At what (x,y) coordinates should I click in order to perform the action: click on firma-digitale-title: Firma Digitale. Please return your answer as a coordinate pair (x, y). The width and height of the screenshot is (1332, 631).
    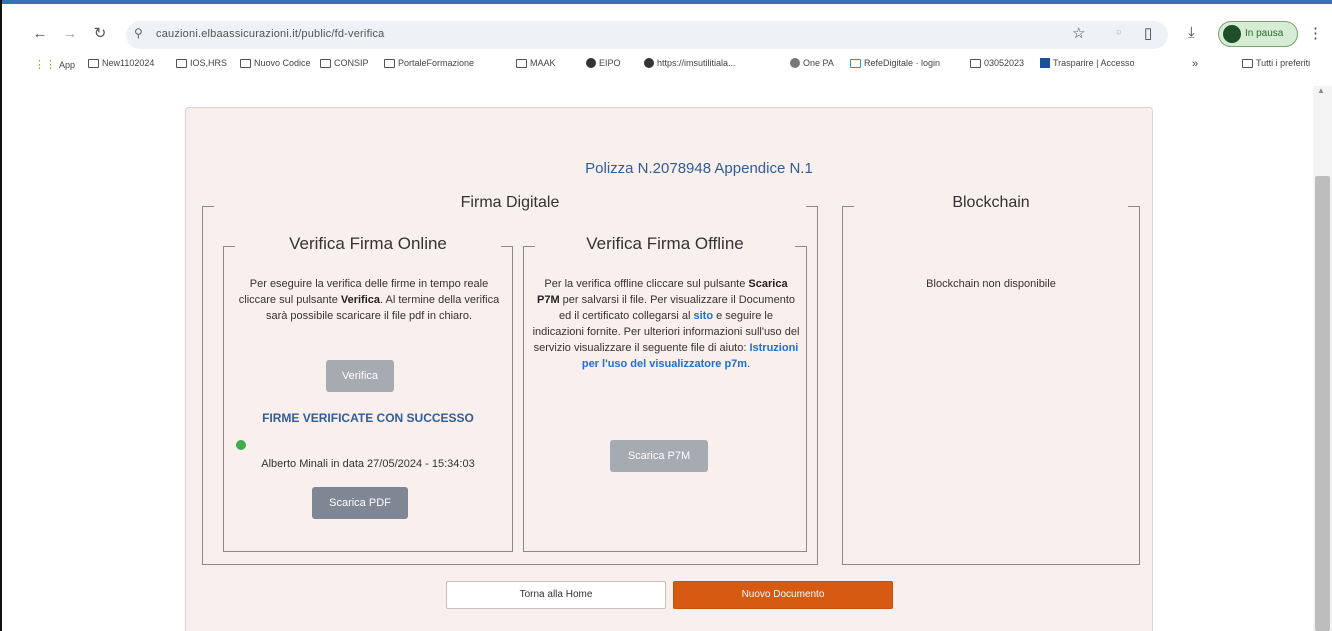
    Looking at the image, I should click on (510, 202).